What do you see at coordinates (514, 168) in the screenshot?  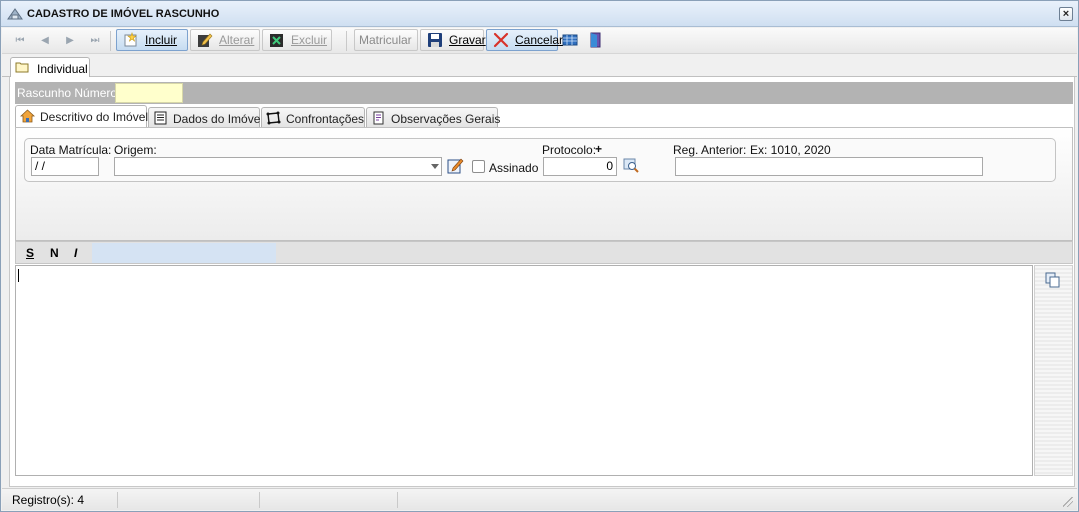 I see `assinado-label: Assinado` at bounding box center [514, 168].